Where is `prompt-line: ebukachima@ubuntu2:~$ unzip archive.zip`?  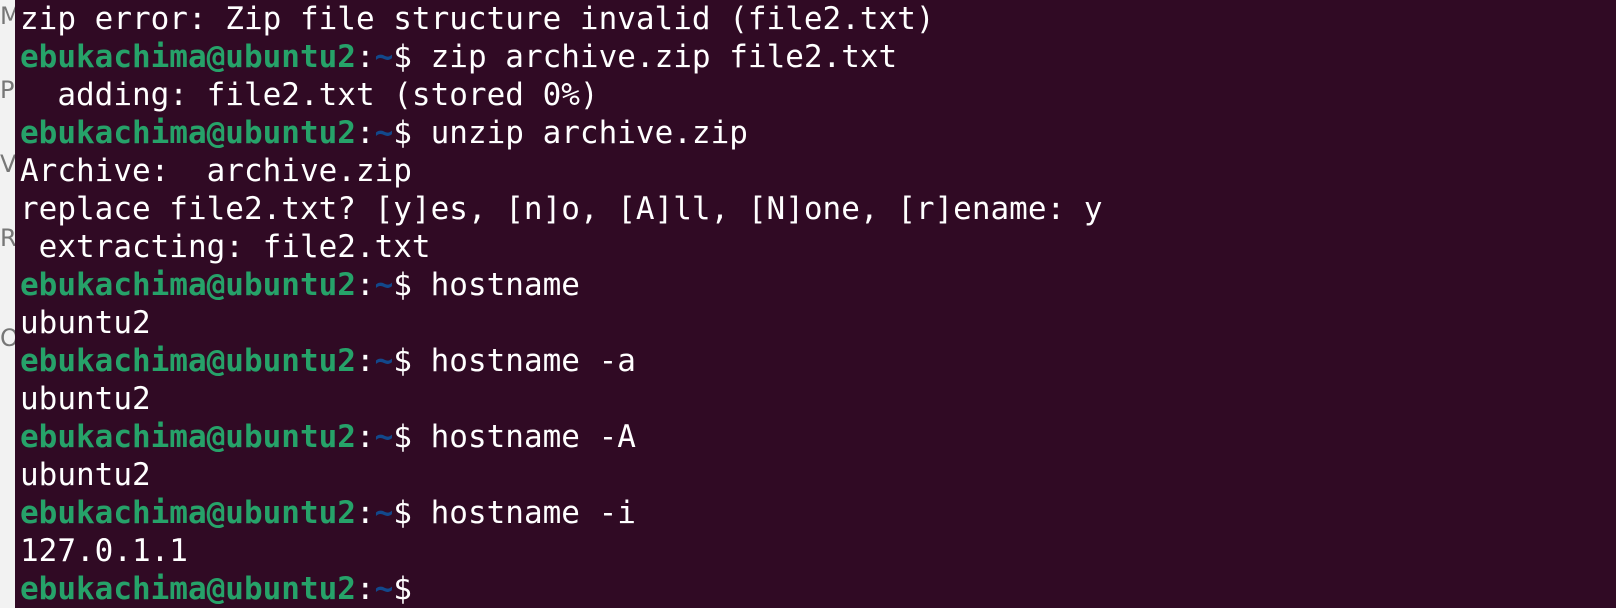
prompt-line: ebukachima@ubuntu2:~$ unzip archive.zip is located at coordinates (818, 133).